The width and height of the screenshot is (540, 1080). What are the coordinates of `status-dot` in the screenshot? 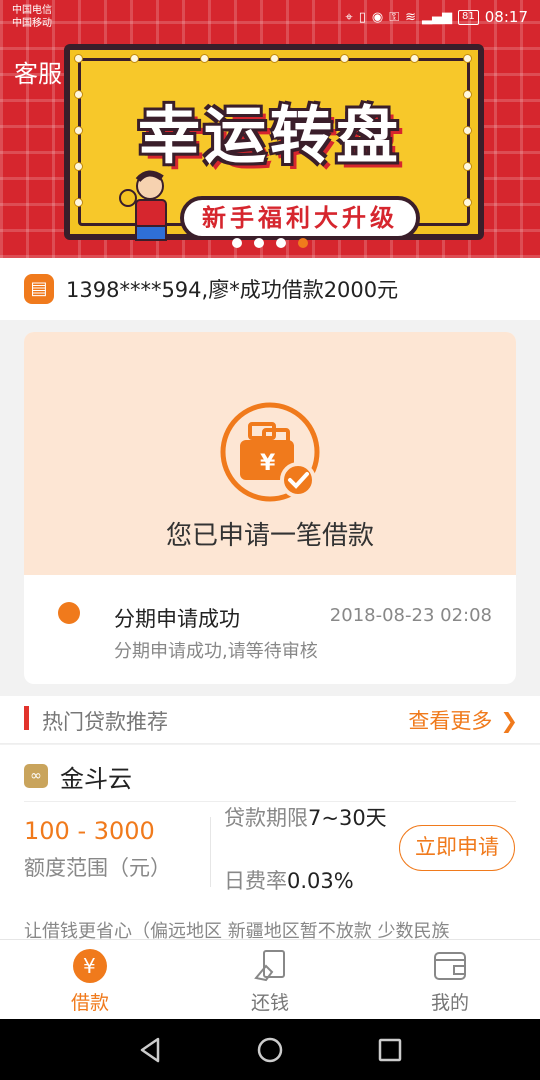 It's located at (69, 613).